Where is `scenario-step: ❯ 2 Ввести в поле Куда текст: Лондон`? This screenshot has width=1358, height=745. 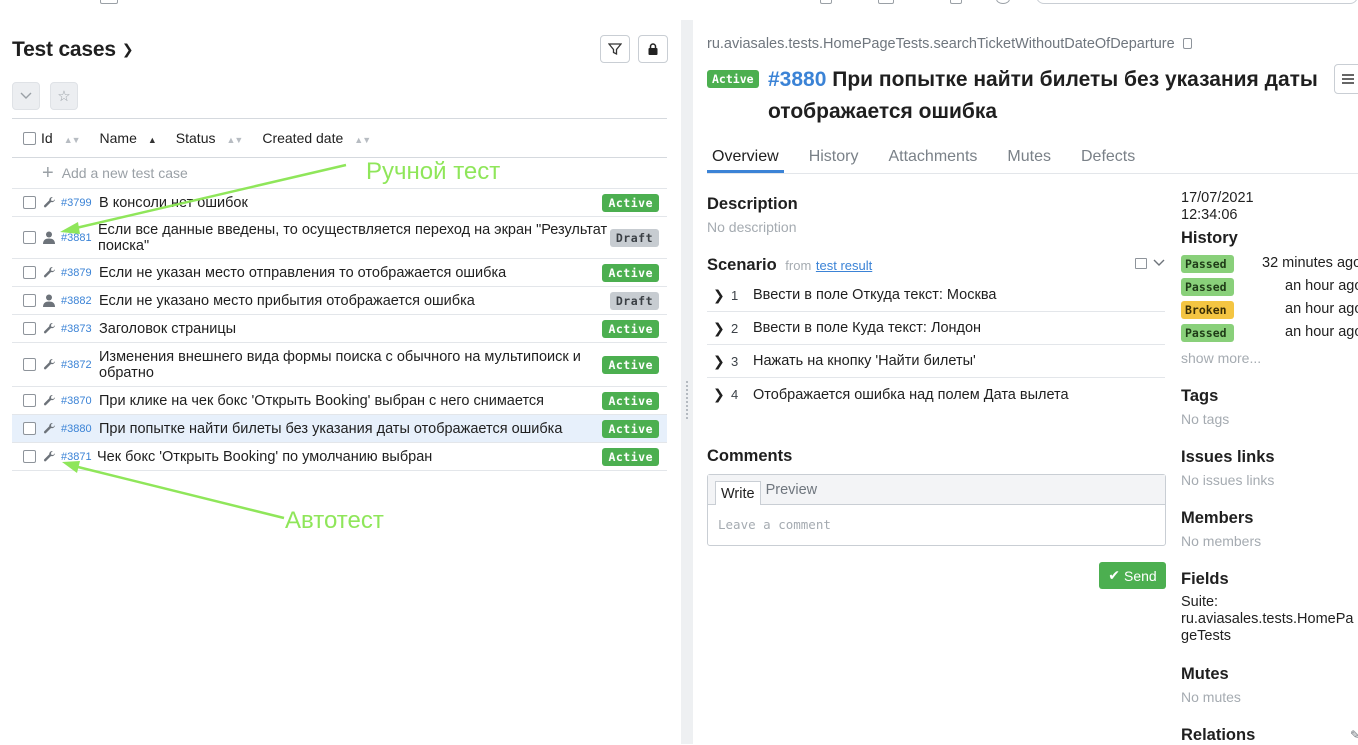
scenario-step: ❯ 2 Ввести в поле Куда текст: Лондон is located at coordinates (936, 328).